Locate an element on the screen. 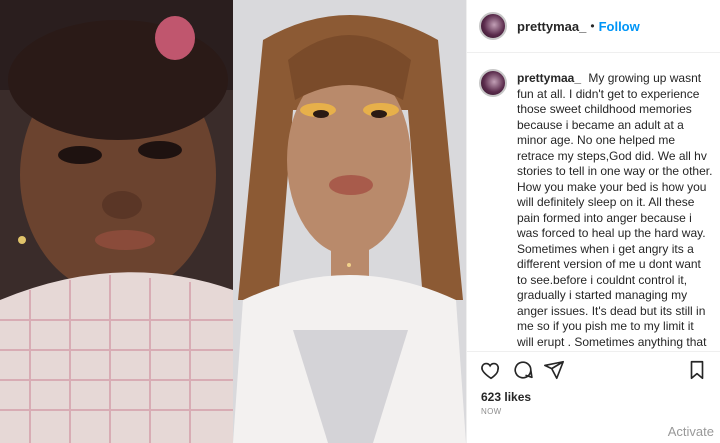 The width and height of the screenshot is (720, 443). avatar is located at coordinates (493, 26).